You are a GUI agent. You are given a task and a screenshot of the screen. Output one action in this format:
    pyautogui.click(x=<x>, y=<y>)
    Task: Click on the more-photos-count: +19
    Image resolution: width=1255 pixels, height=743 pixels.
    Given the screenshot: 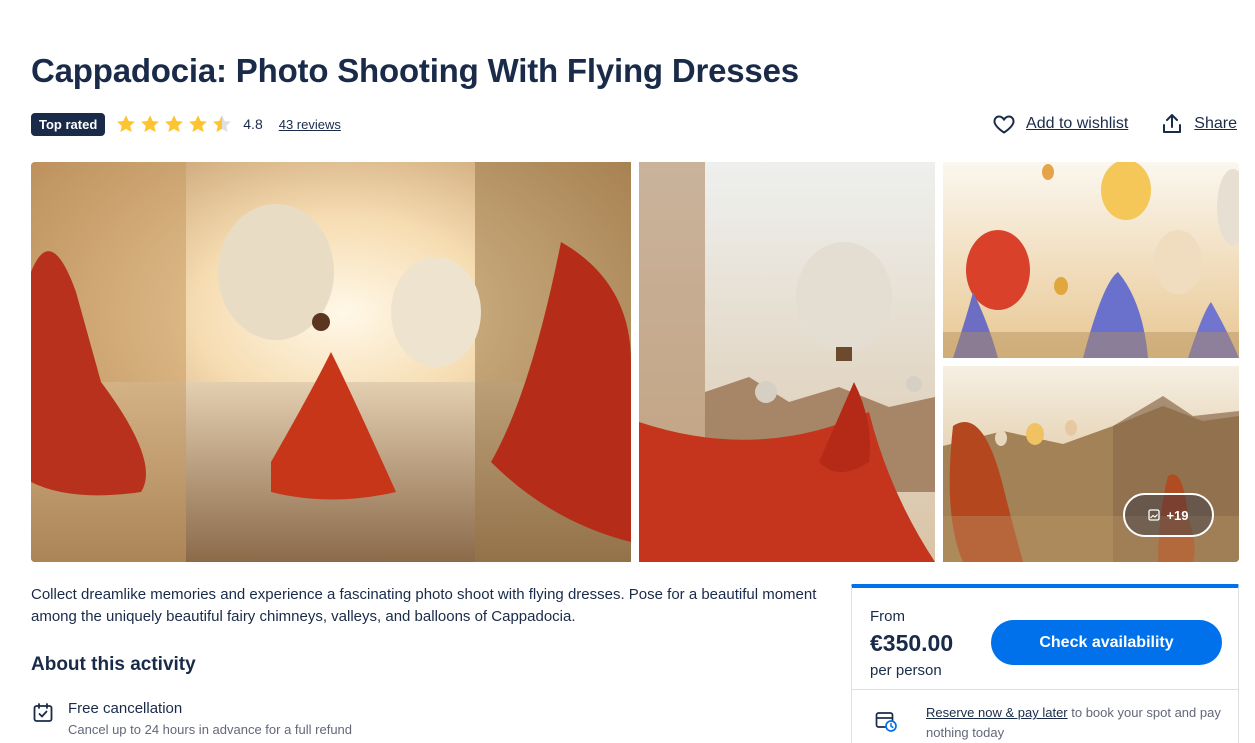 What is the action you would take?
    pyautogui.click(x=1177, y=515)
    